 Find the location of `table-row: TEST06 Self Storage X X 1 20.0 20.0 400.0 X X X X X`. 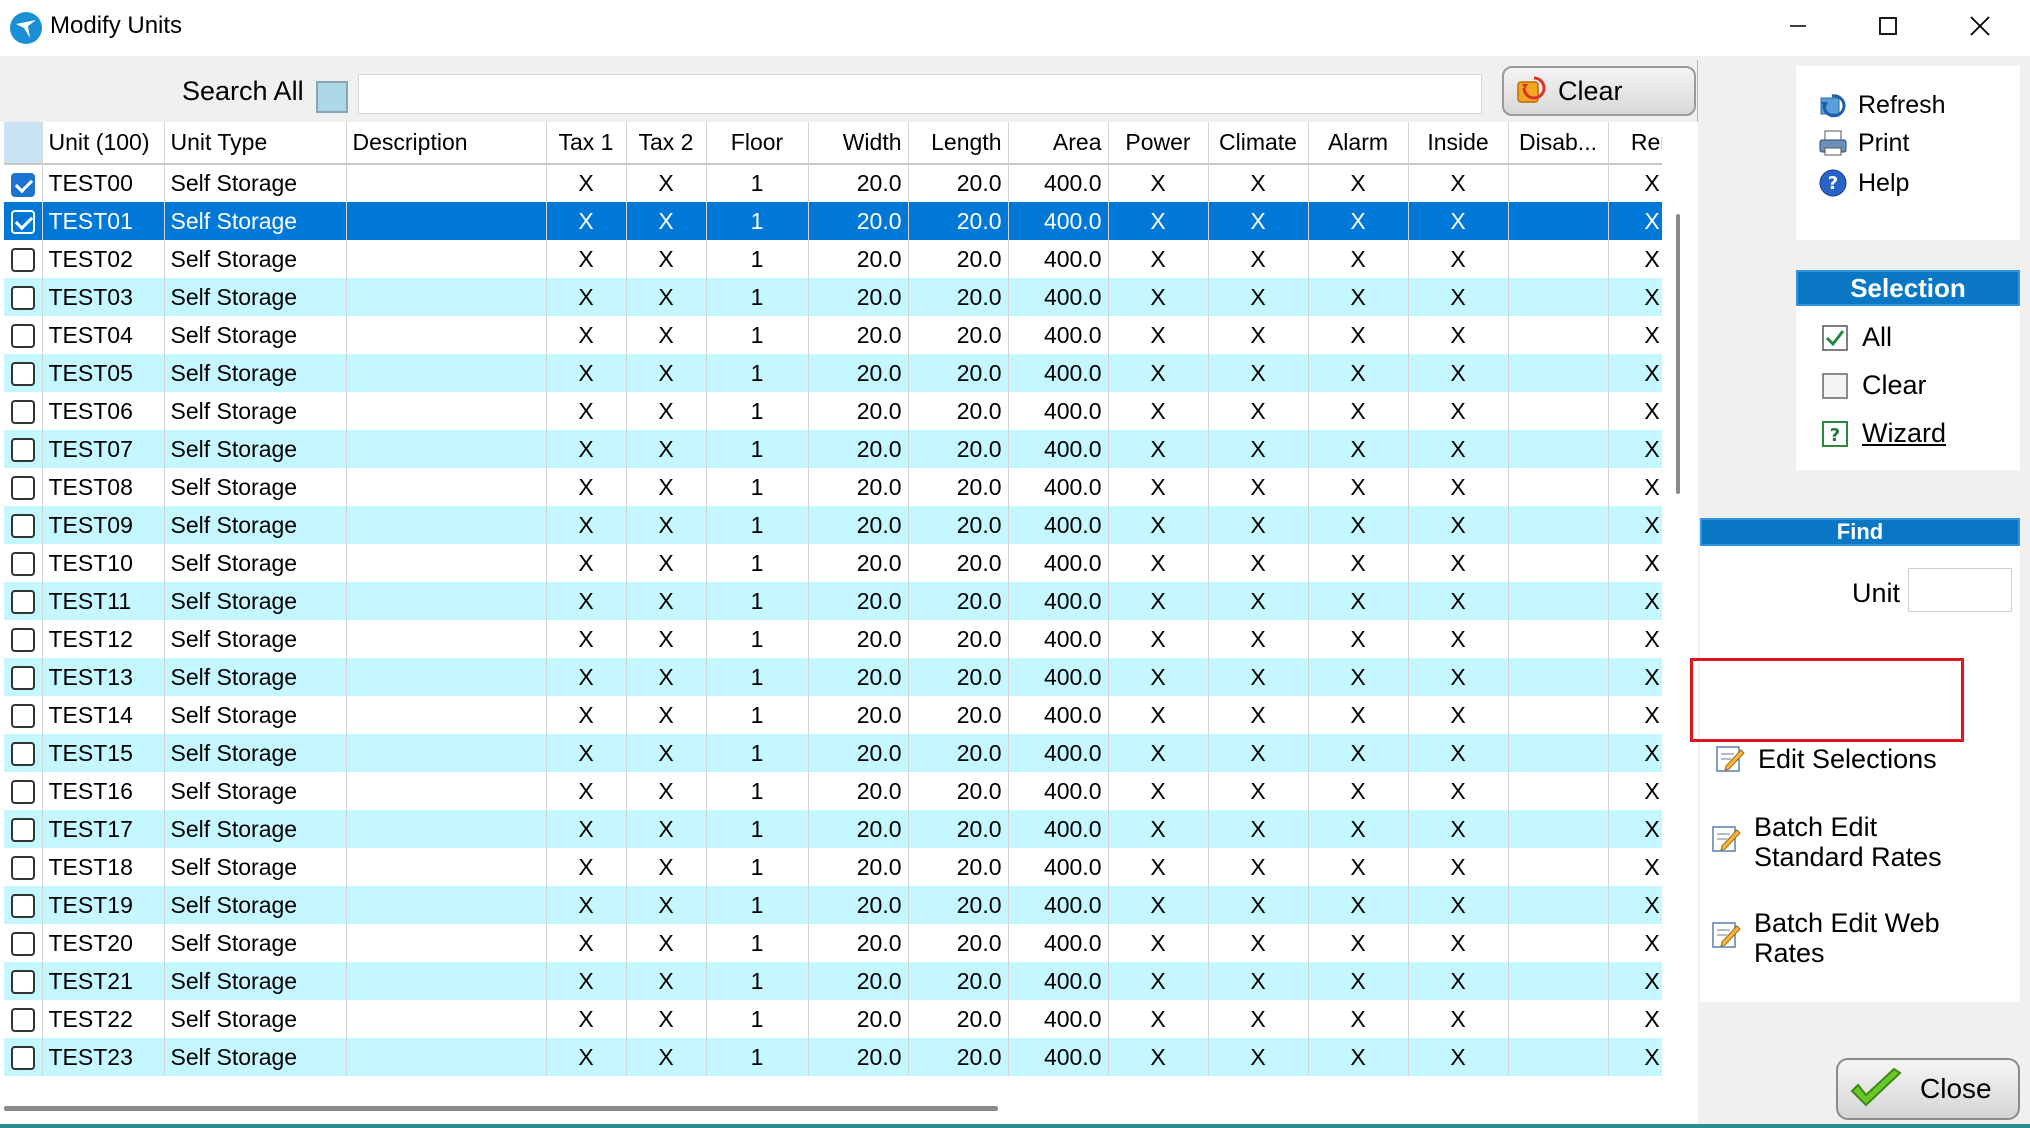

table-row: TEST06 Self Storage X X 1 20.0 20.0 400.0 X X X X X is located at coordinates (833, 411).